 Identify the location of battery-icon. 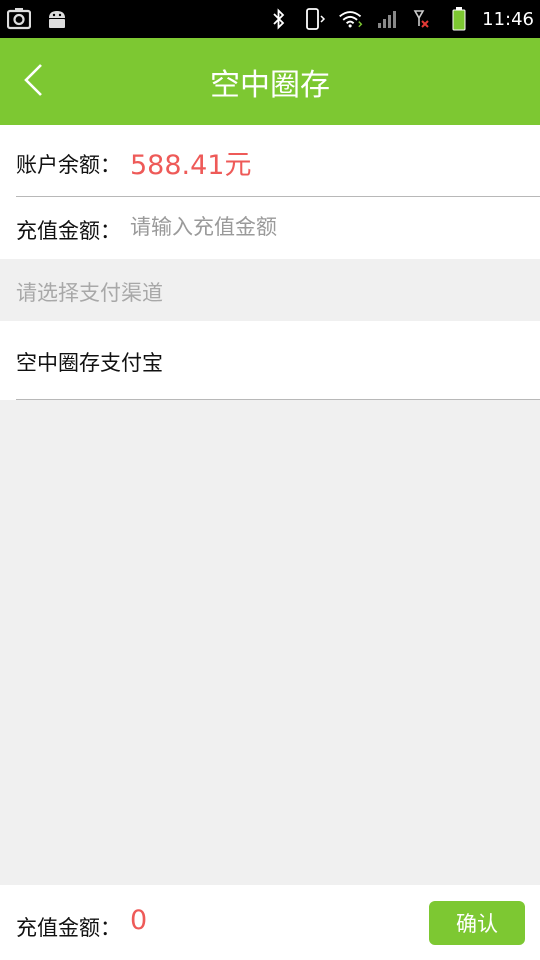
(459, 19).